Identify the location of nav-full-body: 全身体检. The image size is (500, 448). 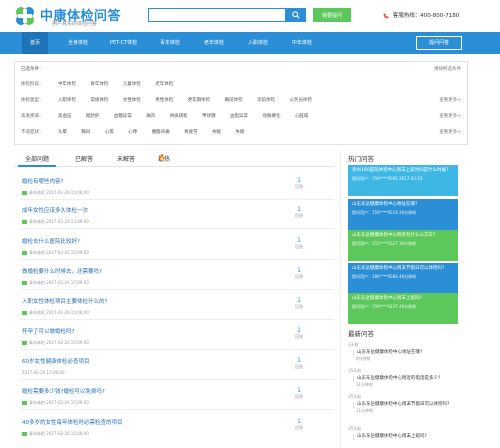
(78, 43).